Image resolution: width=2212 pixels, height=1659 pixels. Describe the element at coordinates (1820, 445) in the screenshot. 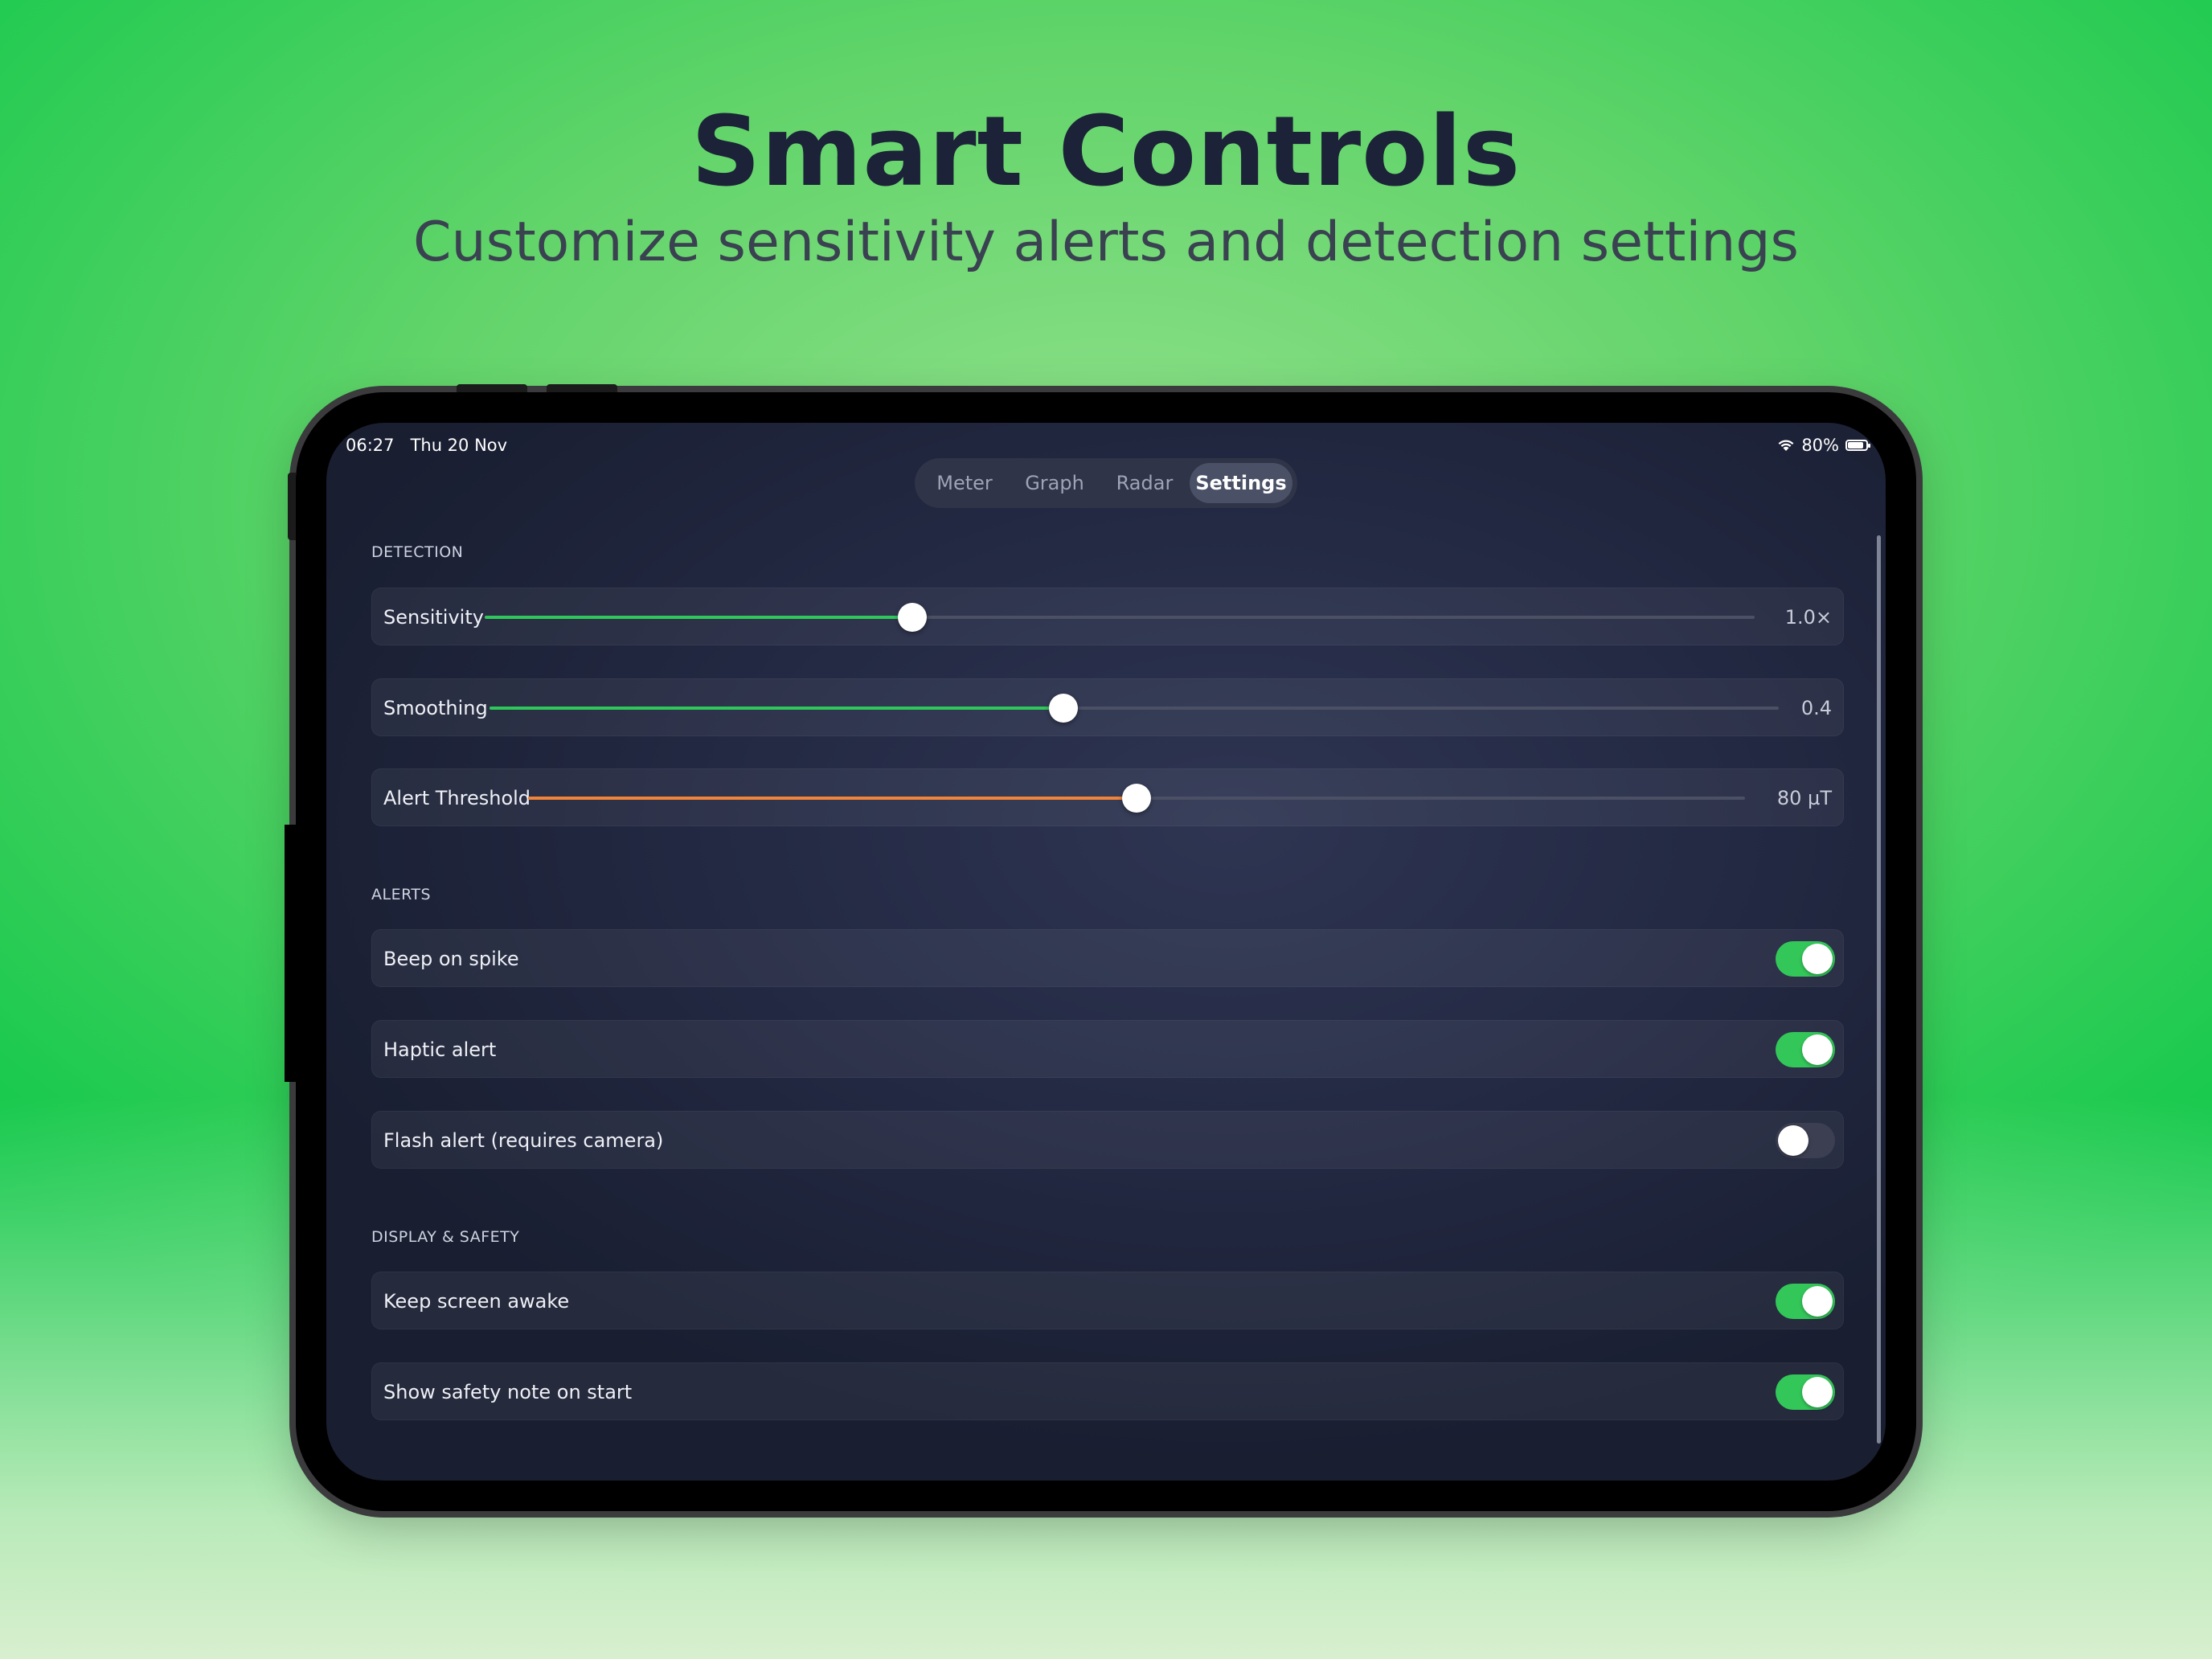

I see `battery-percent: 80%` at that location.